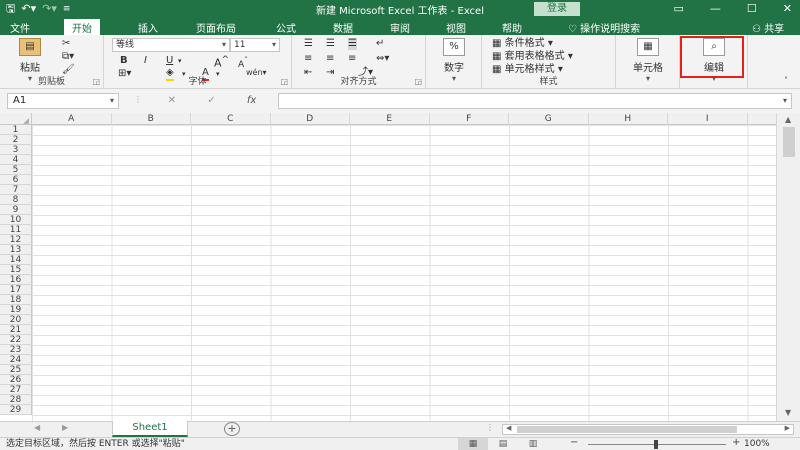 This screenshot has width=800, height=450. I want to click on row-header: 23, so click(16, 350).